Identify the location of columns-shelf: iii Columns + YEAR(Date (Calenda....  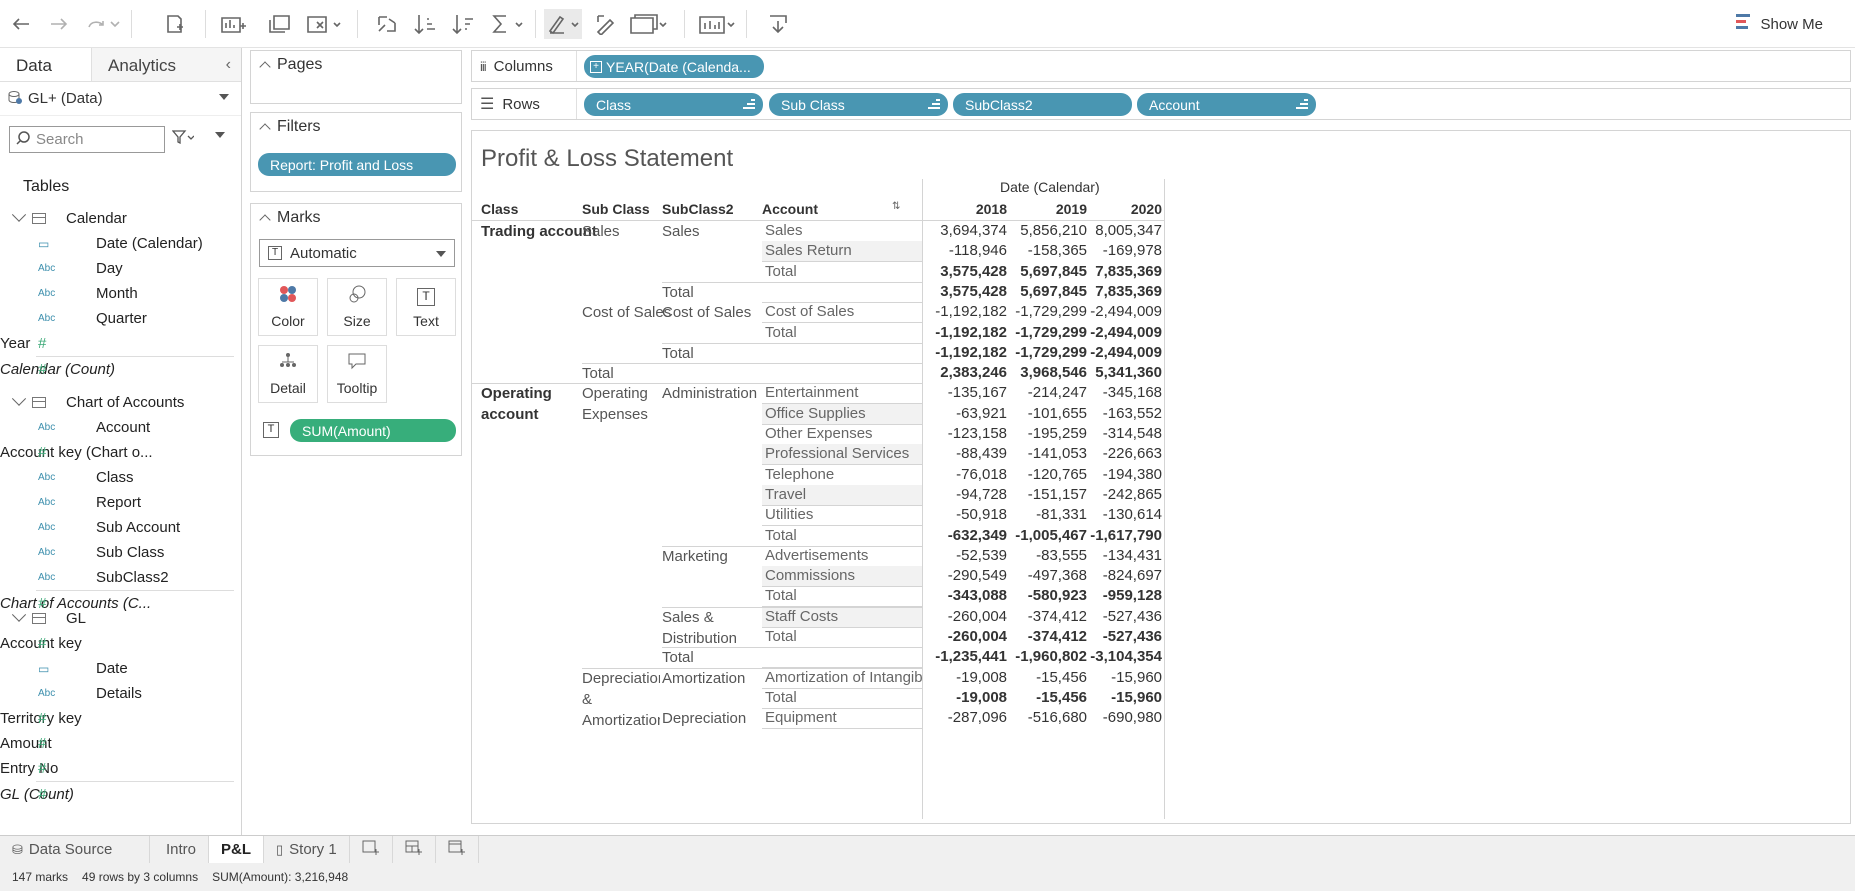
(1161, 66).